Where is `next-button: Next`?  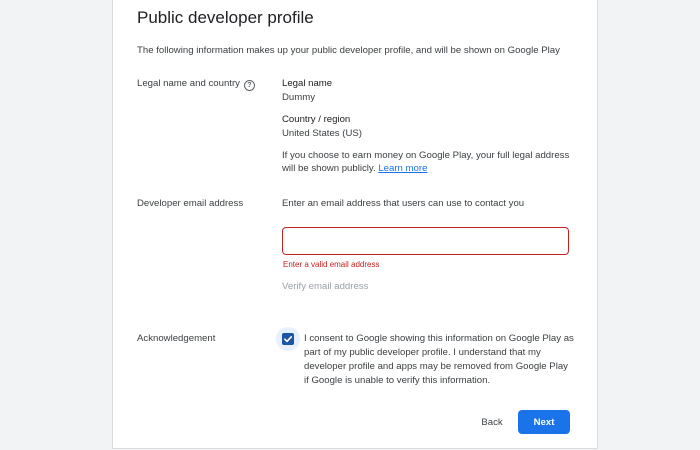 next-button: Next is located at coordinates (544, 422).